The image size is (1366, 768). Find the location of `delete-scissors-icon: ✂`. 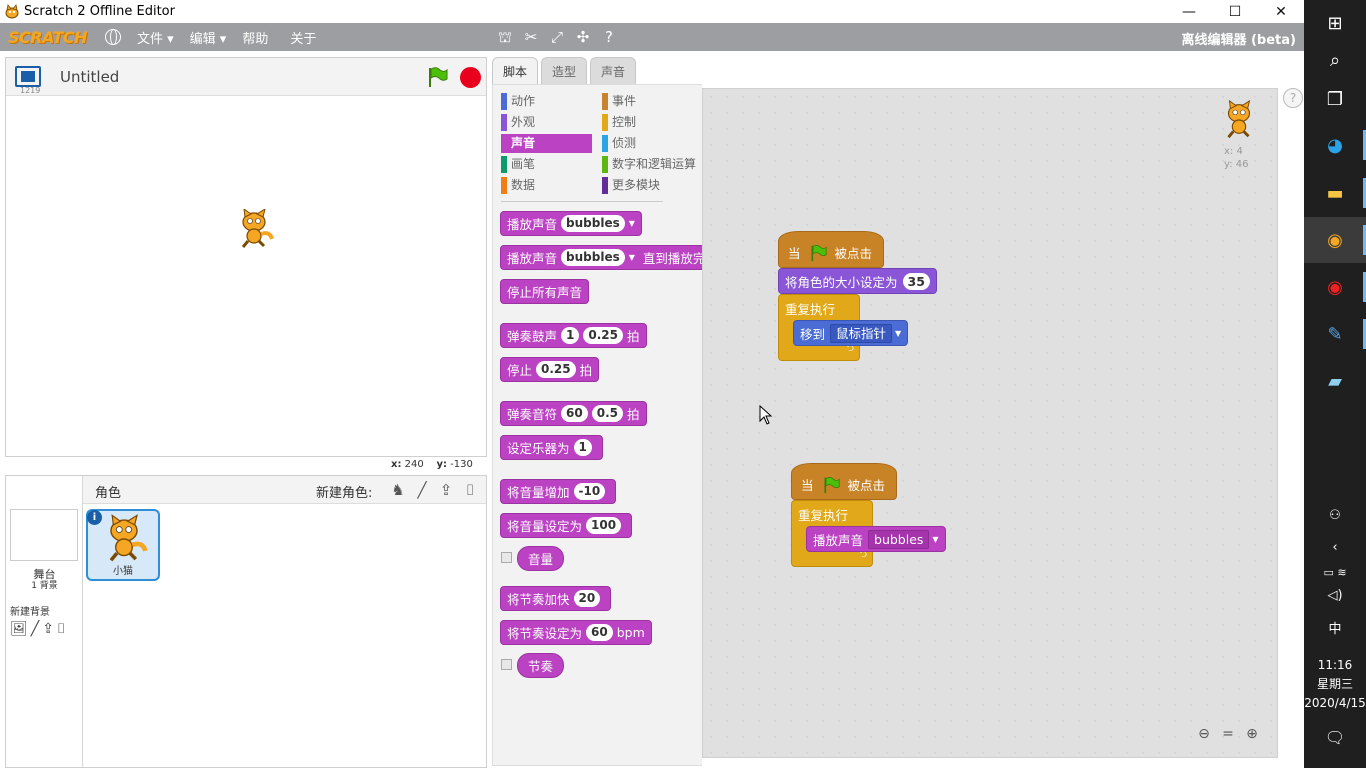

delete-scissors-icon: ✂ is located at coordinates (531, 38).